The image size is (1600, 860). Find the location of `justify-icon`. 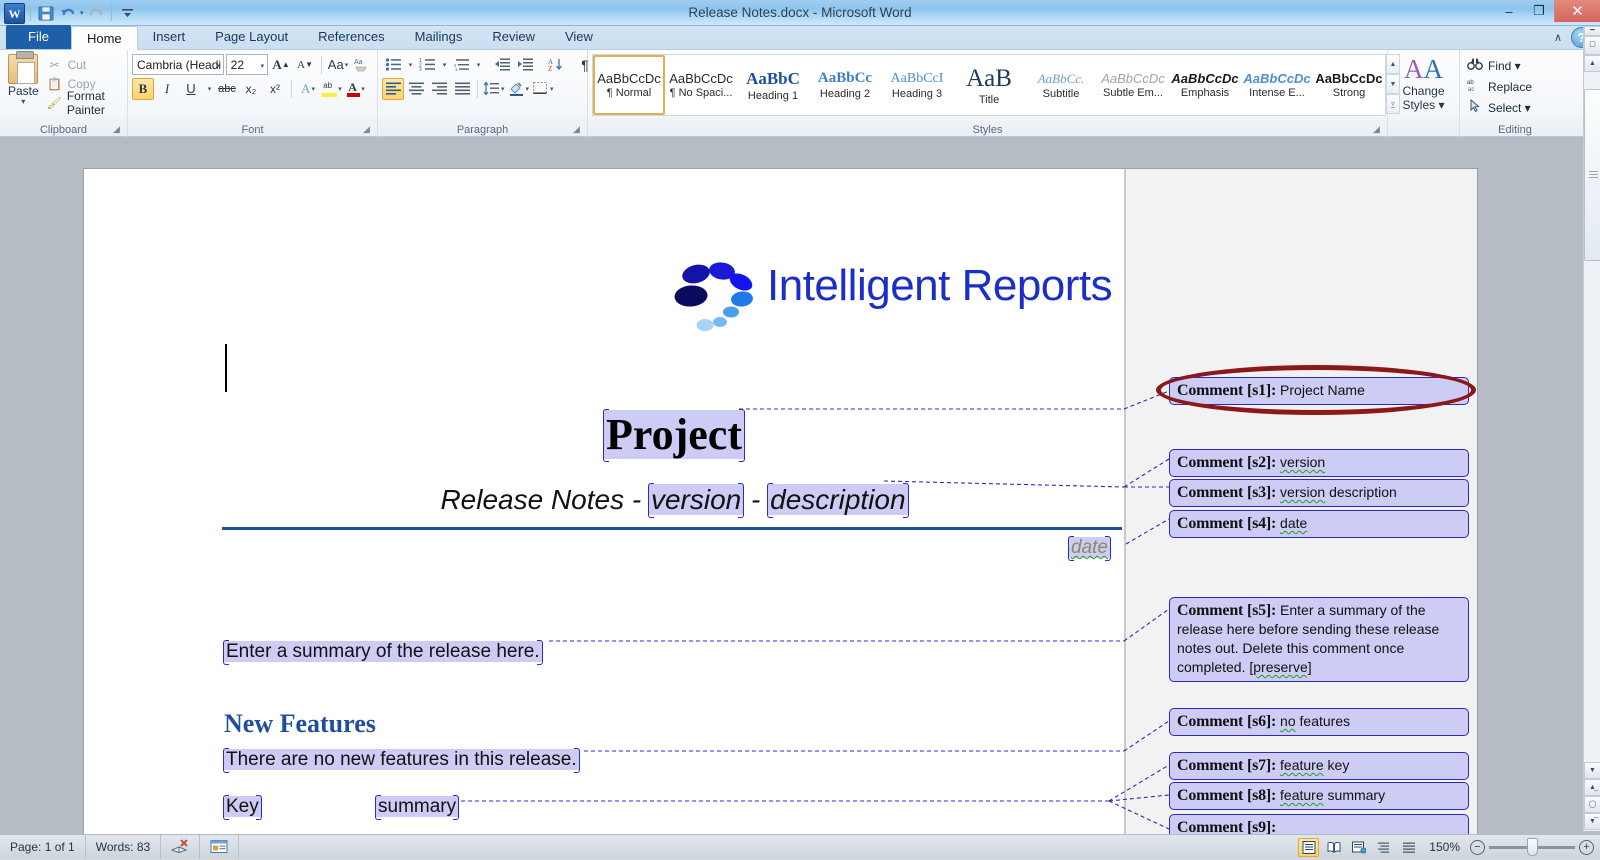

justify-icon is located at coordinates (462, 89).